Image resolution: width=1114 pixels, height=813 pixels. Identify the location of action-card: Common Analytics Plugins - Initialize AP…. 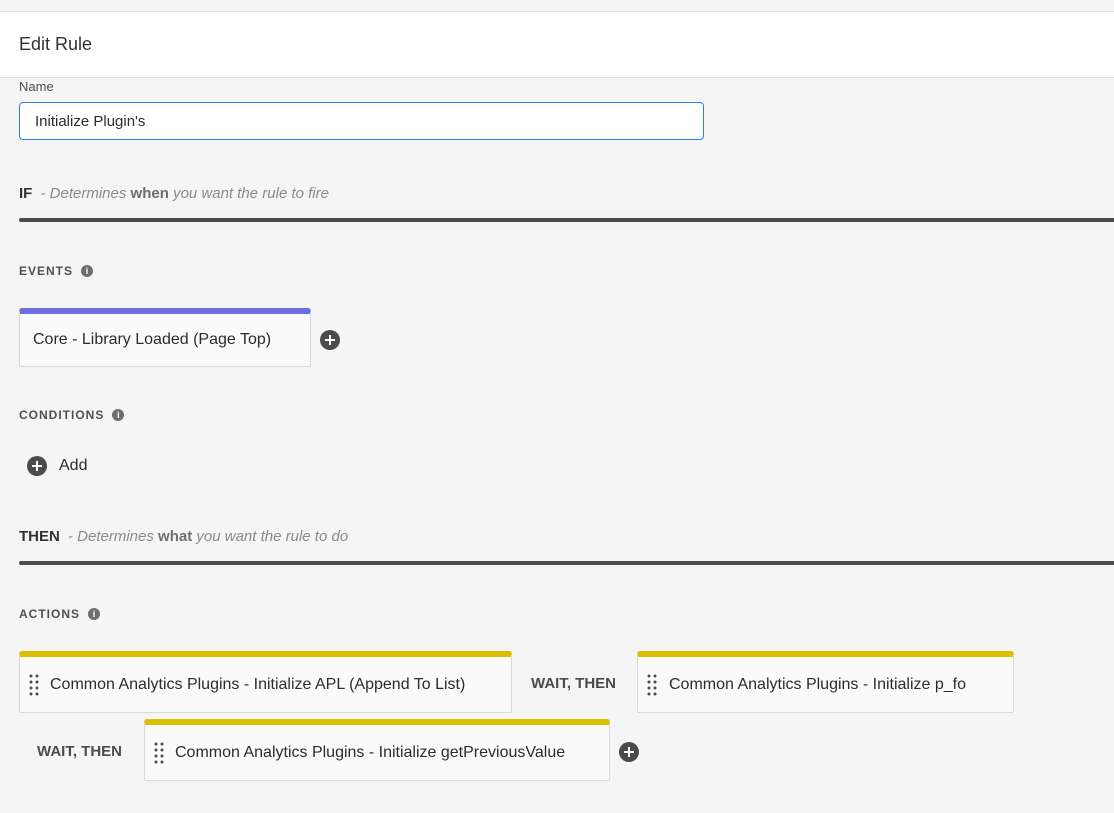
(265, 682).